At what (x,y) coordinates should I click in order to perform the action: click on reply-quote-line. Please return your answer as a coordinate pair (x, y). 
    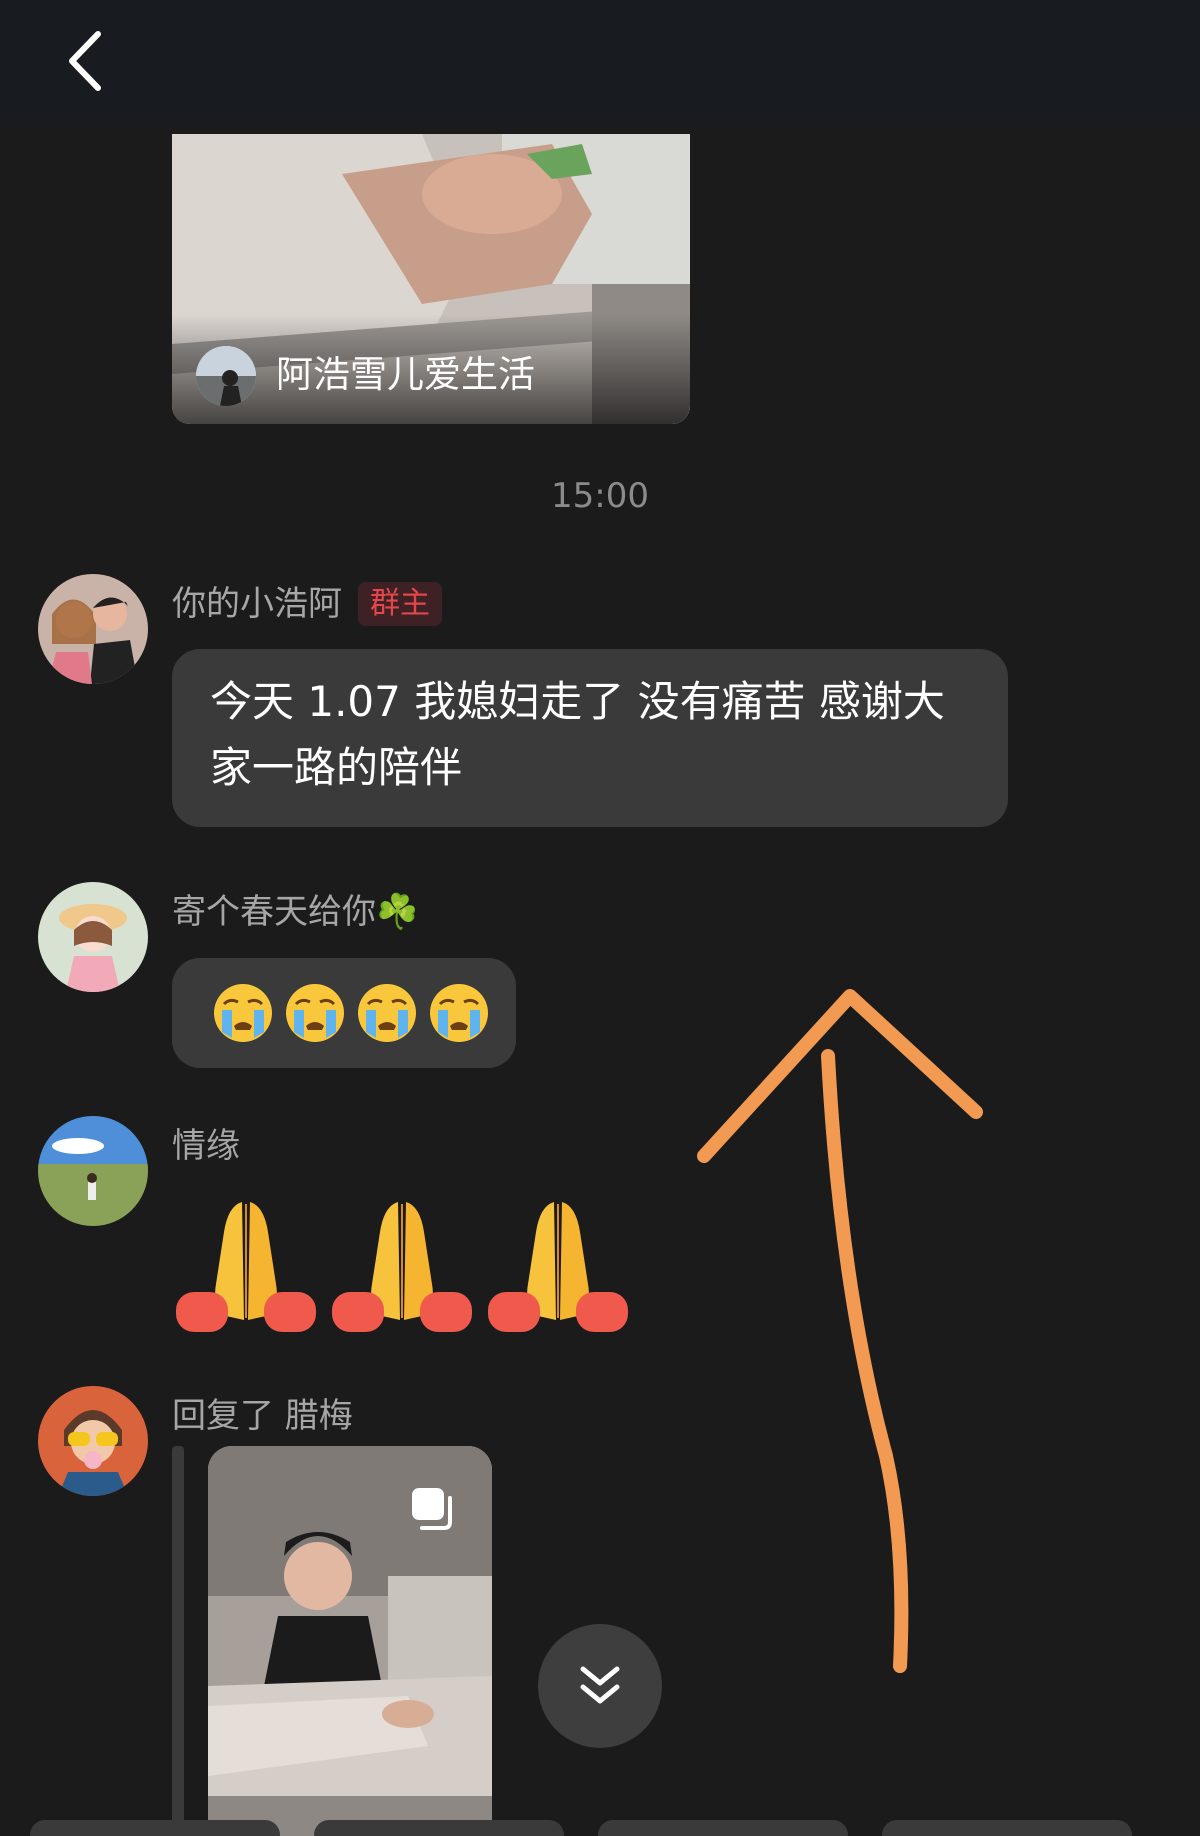
    Looking at the image, I should click on (178, 1641).